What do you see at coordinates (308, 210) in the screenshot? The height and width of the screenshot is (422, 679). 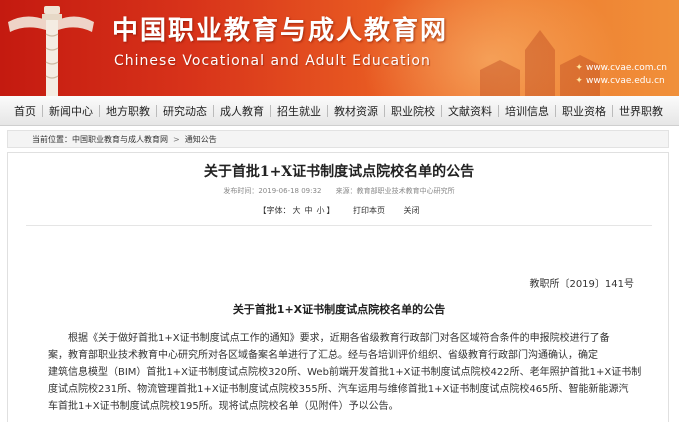 I see `font-size-medium-button: 中` at bounding box center [308, 210].